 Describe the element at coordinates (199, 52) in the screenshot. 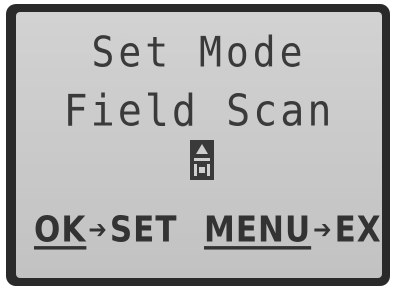

I see `menu-title: Set Mode` at that location.